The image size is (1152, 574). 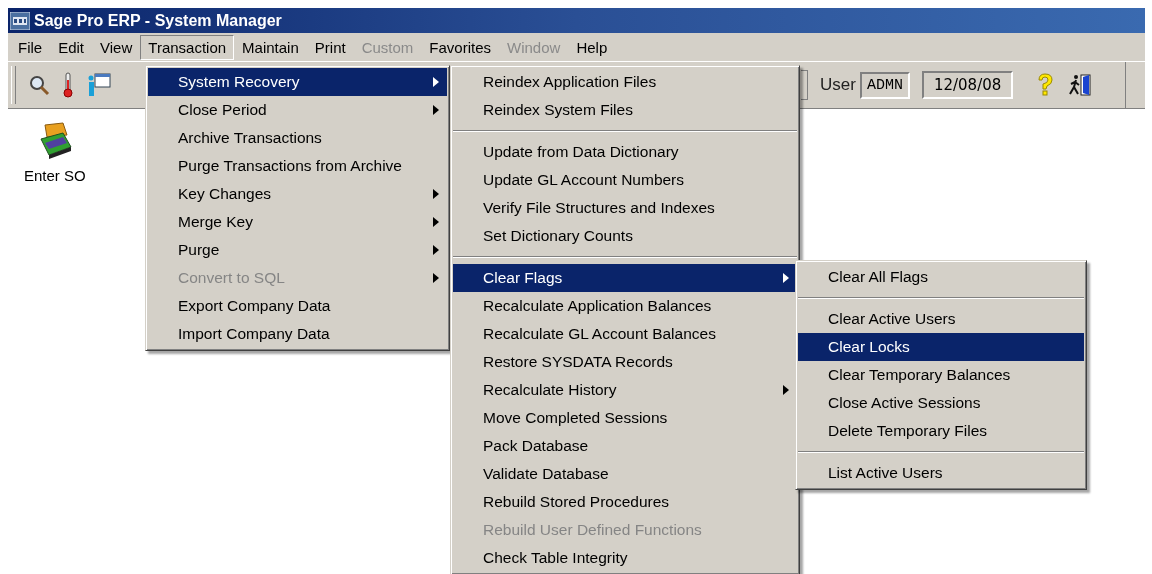 What do you see at coordinates (941, 319) in the screenshot?
I see `menu-item: Clear Active Users` at bounding box center [941, 319].